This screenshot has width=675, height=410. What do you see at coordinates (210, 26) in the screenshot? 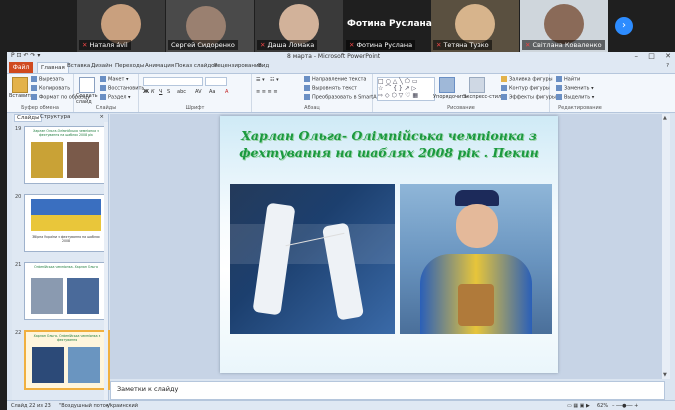
I see `participant-tile: Сергей Сидоренко` at bounding box center [210, 26].